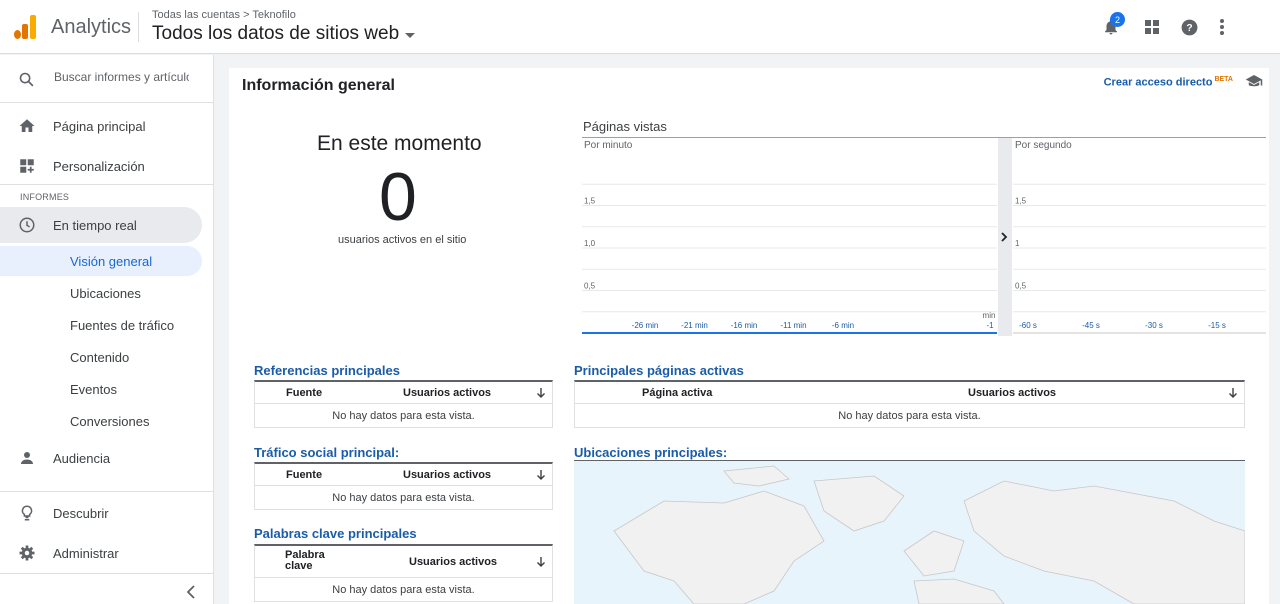 This screenshot has height=604, width=1280. Describe the element at coordinates (1017, 243) in the screenshot. I see `y-tick-label: 1` at that location.